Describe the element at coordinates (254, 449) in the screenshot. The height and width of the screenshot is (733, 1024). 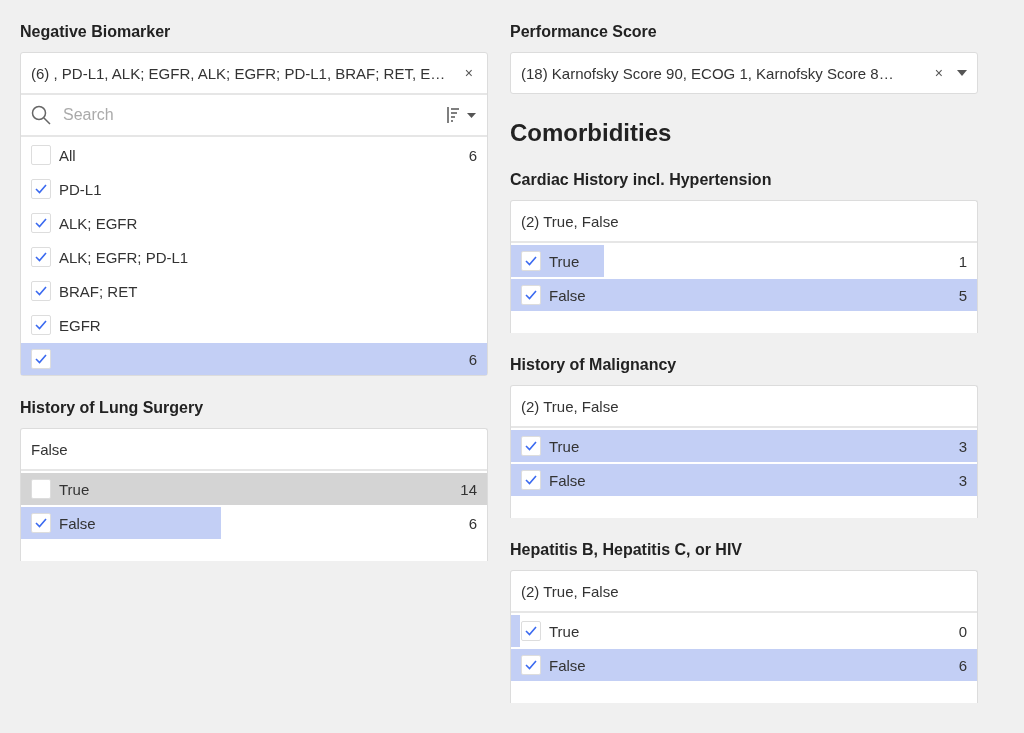
I see `selected-values: False` at that location.